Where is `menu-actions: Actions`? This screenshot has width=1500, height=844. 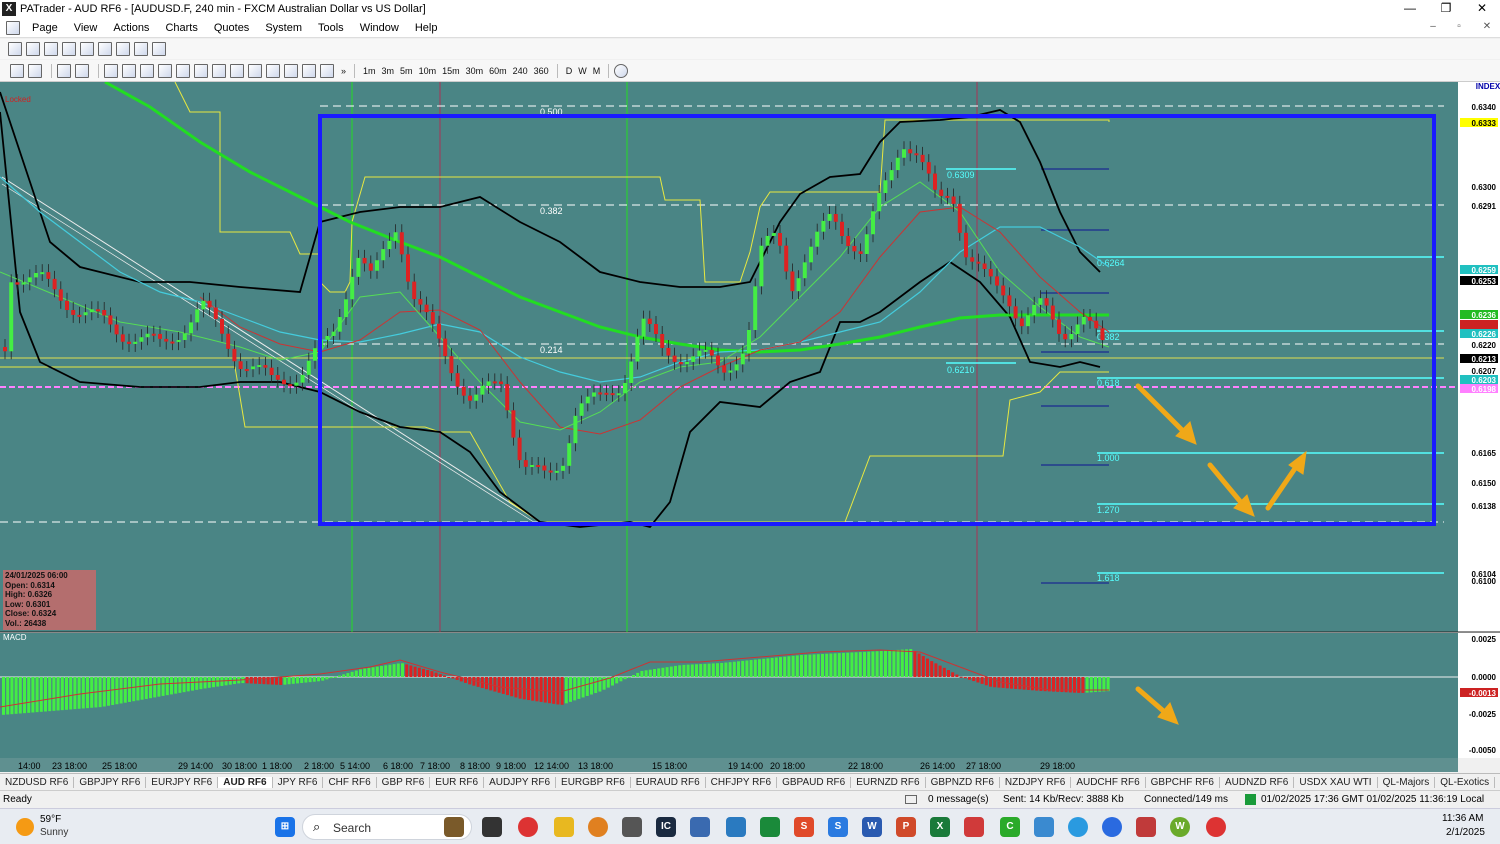 menu-actions: Actions is located at coordinates (131, 28).